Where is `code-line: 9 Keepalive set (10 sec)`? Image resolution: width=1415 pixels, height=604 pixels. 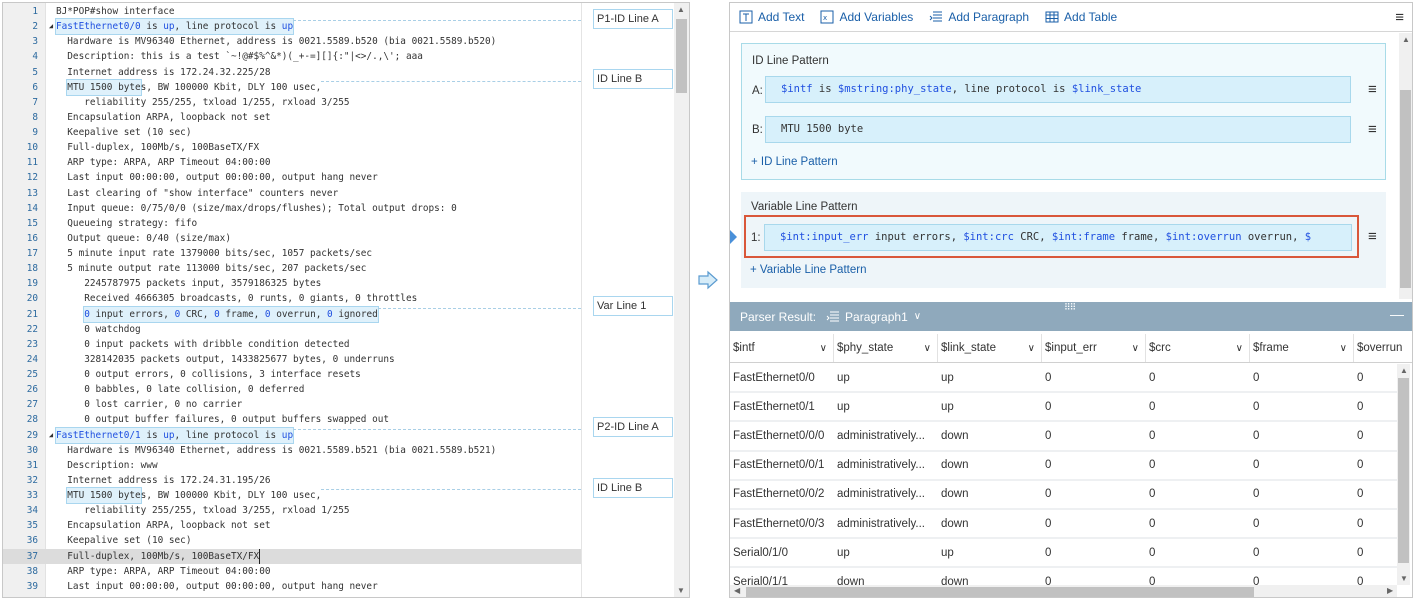
code-line: 9 Keepalive set (10 sec) is located at coordinates (292, 132).